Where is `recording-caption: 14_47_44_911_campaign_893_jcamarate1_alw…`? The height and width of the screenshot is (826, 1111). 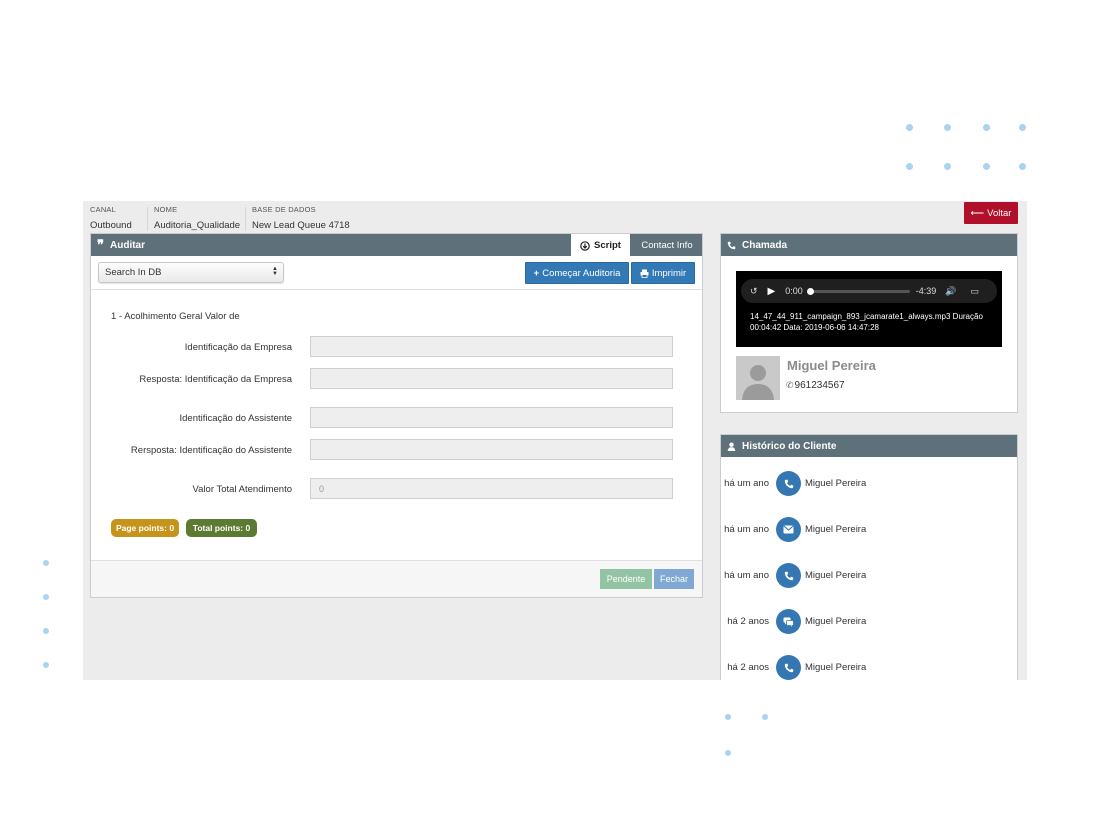
recording-caption: 14_47_44_911_campaign_893_jcamarate1_alw… is located at coordinates (866, 322).